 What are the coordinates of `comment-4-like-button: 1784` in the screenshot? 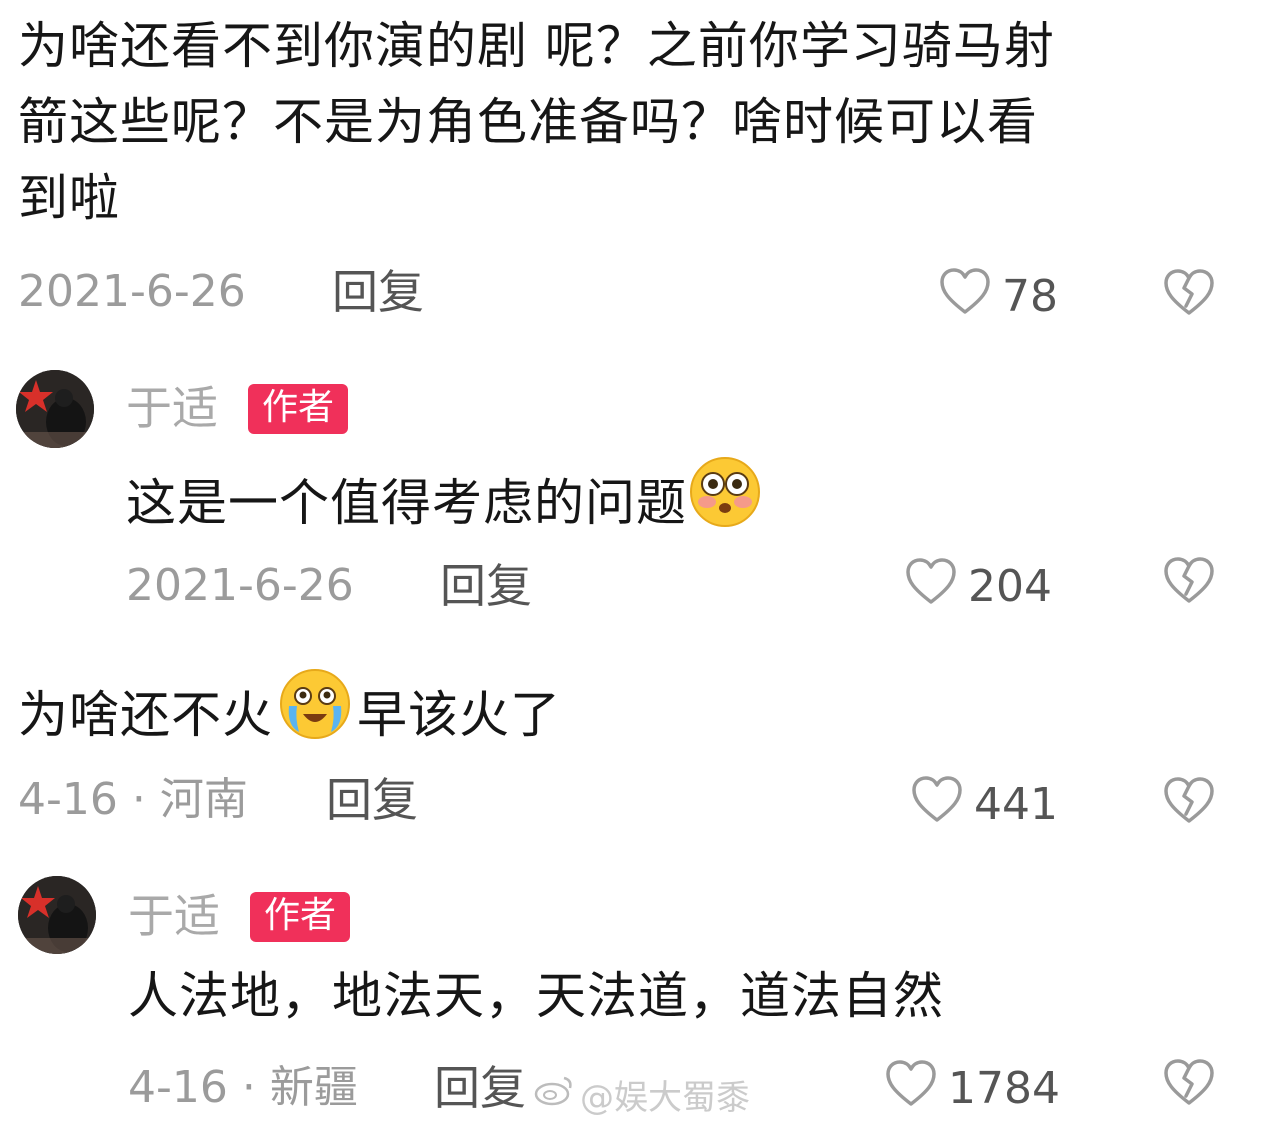 It's located at (972, 1089).